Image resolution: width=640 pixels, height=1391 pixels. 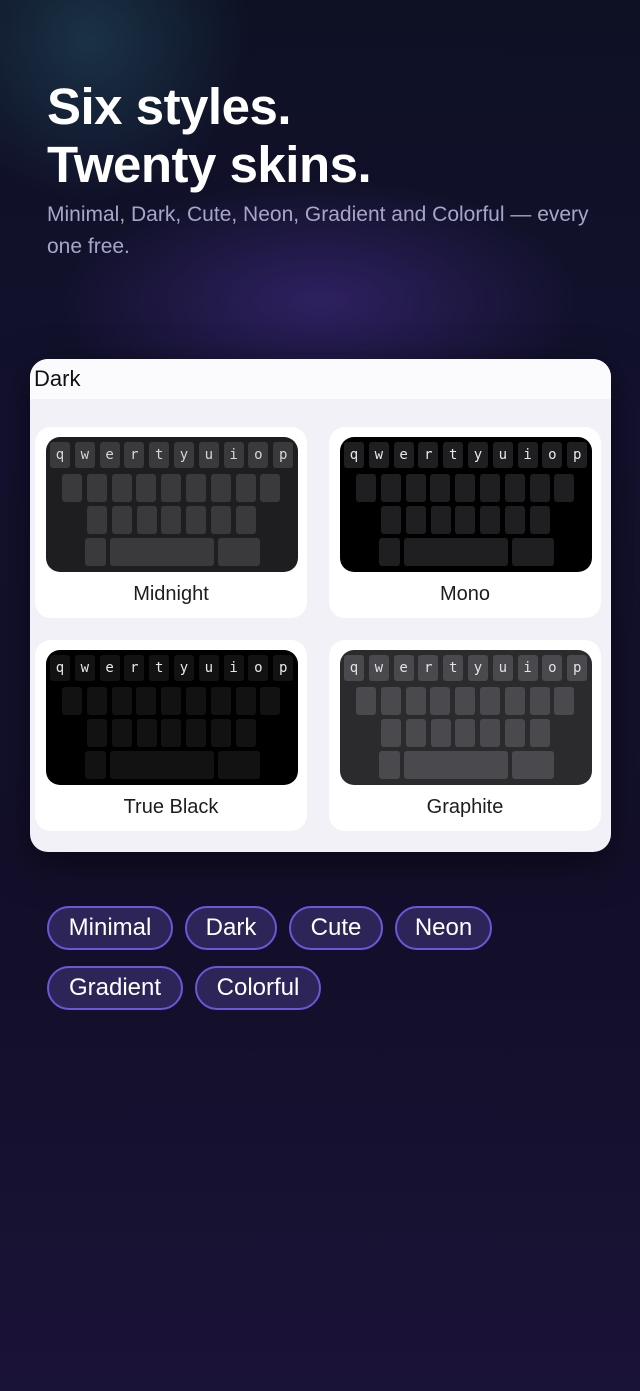 I want to click on chip-colorful: Colorful, so click(x=258, y=988).